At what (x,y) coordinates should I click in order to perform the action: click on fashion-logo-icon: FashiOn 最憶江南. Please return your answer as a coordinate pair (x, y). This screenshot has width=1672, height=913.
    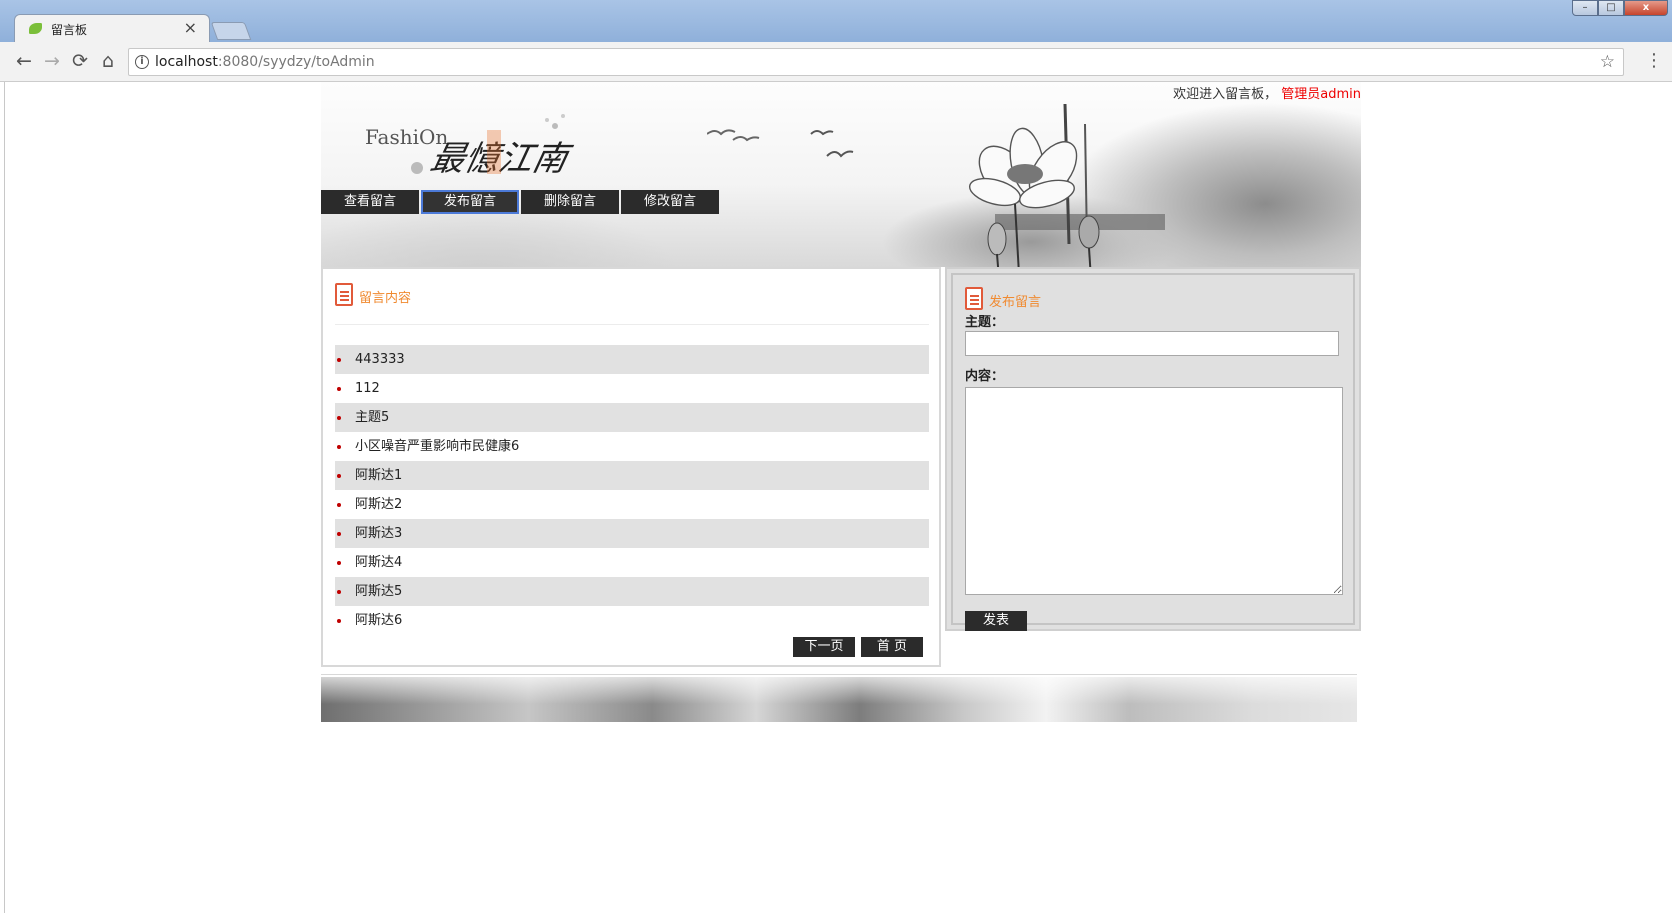
    Looking at the image, I should click on (470, 146).